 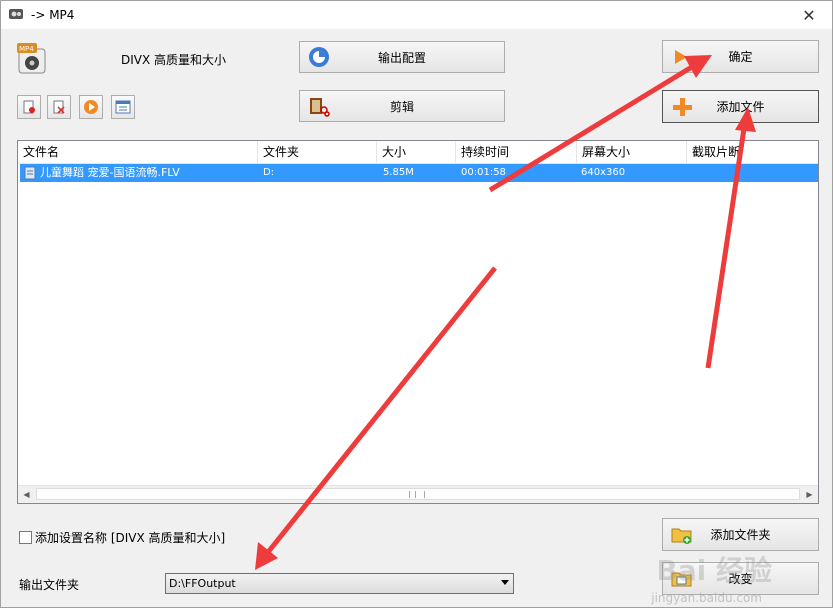 What do you see at coordinates (26, 494) in the screenshot?
I see `scroll-left-icon: ◀` at bounding box center [26, 494].